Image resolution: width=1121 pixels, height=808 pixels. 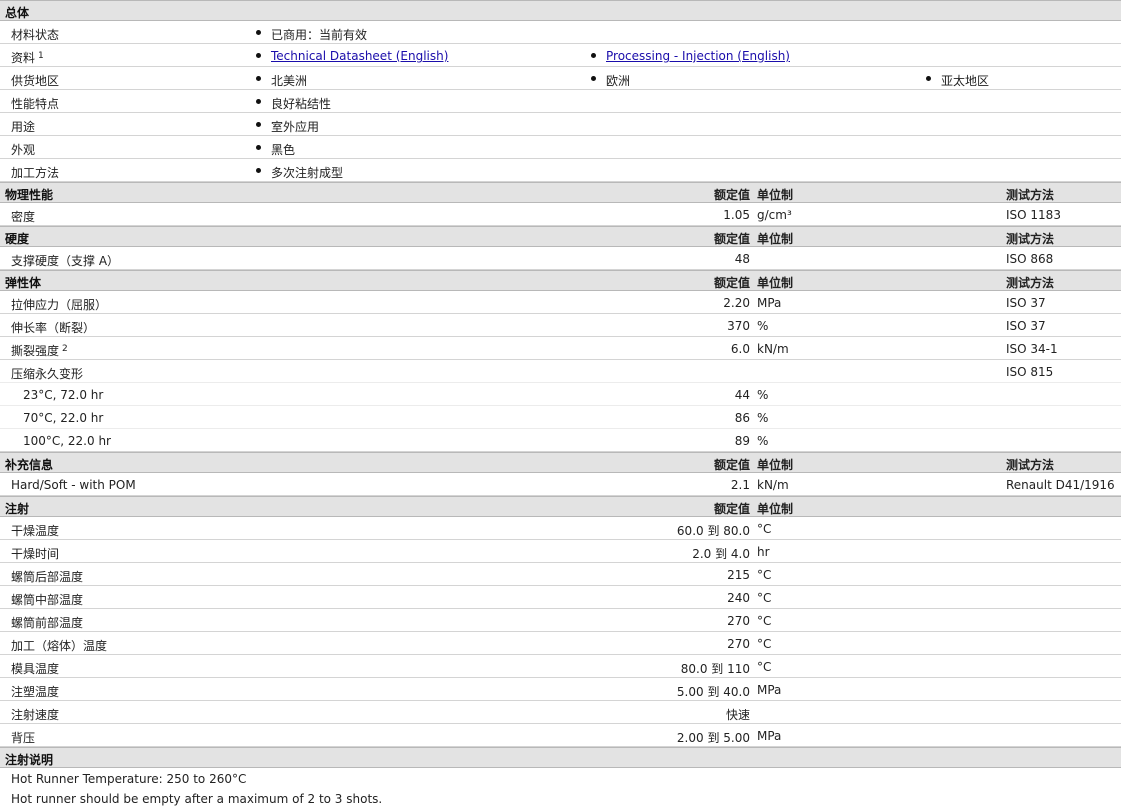 What do you see at coordinates (560, 551) in the screenshot?
I see `property-row: 干燥时间 2.0 到 4.0 hr` at bounding box center [560, 551].